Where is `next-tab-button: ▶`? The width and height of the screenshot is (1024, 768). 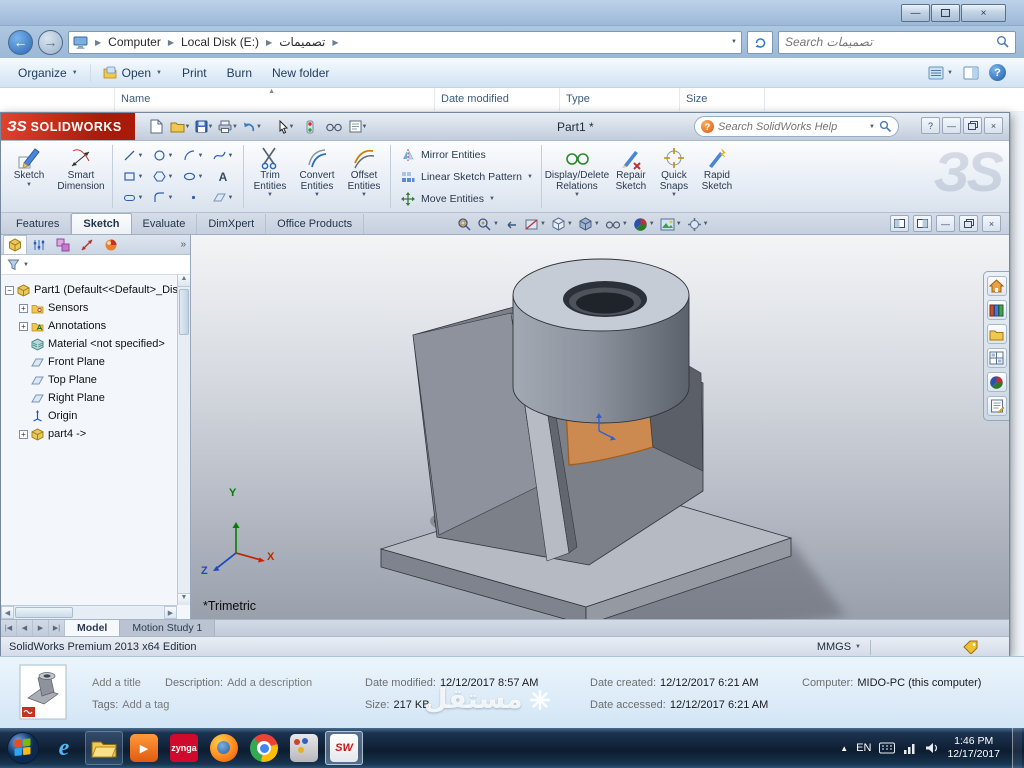 next-tab-button: ▶ is located at coordinates (41, 628).